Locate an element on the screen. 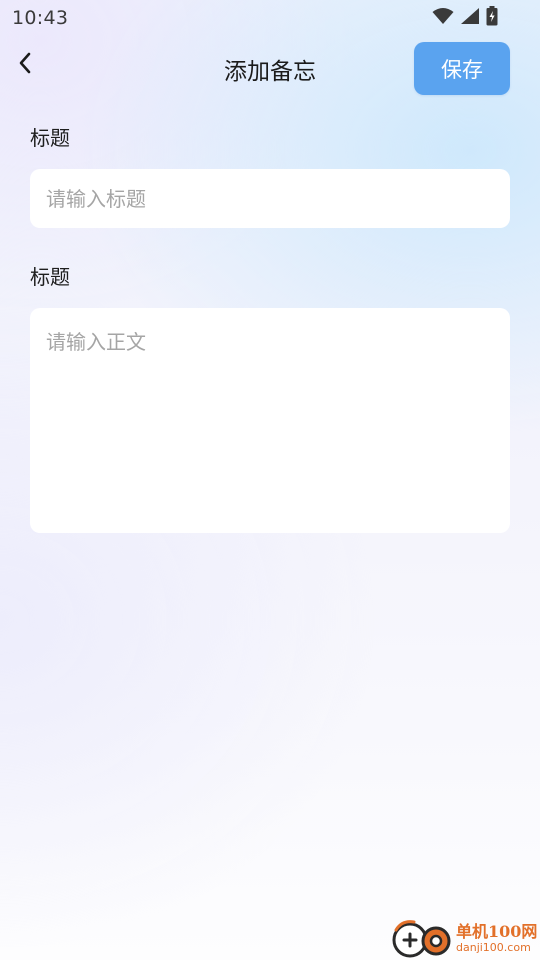  save-button: 保存 is located at coordinates (462, 68).